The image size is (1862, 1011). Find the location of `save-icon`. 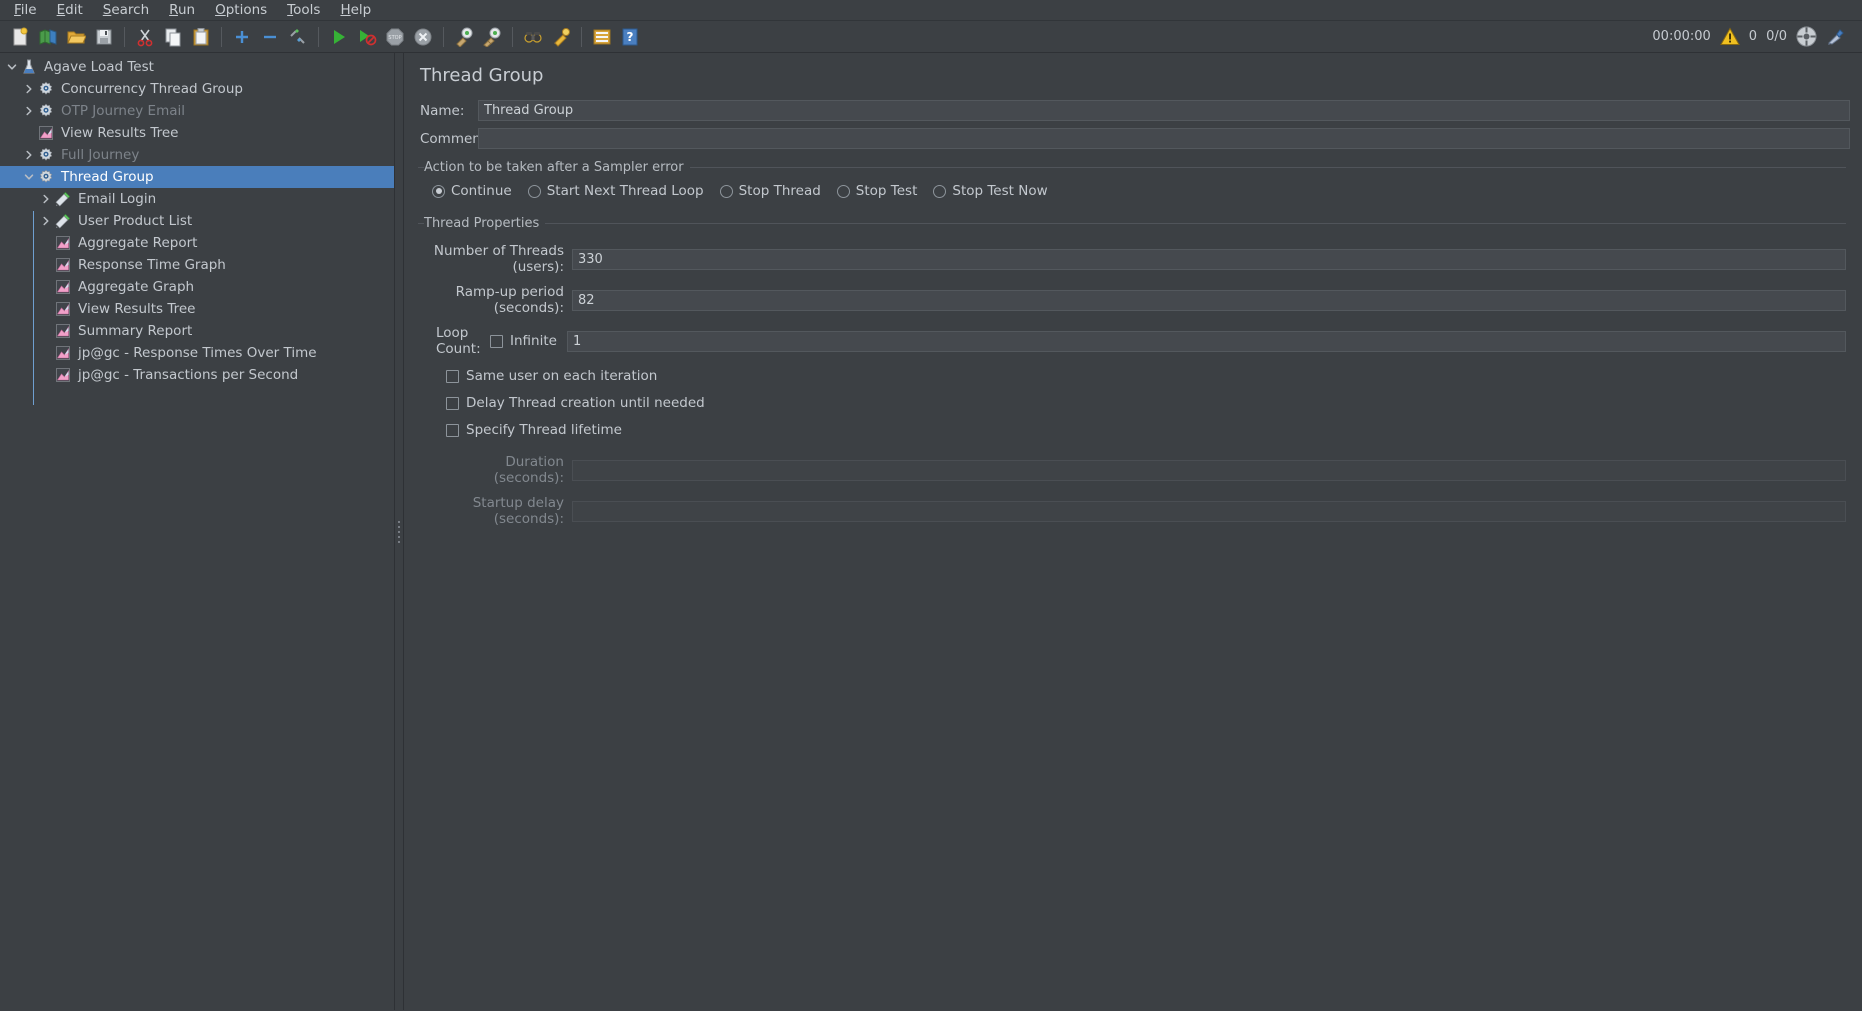

save-icon is located at coordinates (104, 37).